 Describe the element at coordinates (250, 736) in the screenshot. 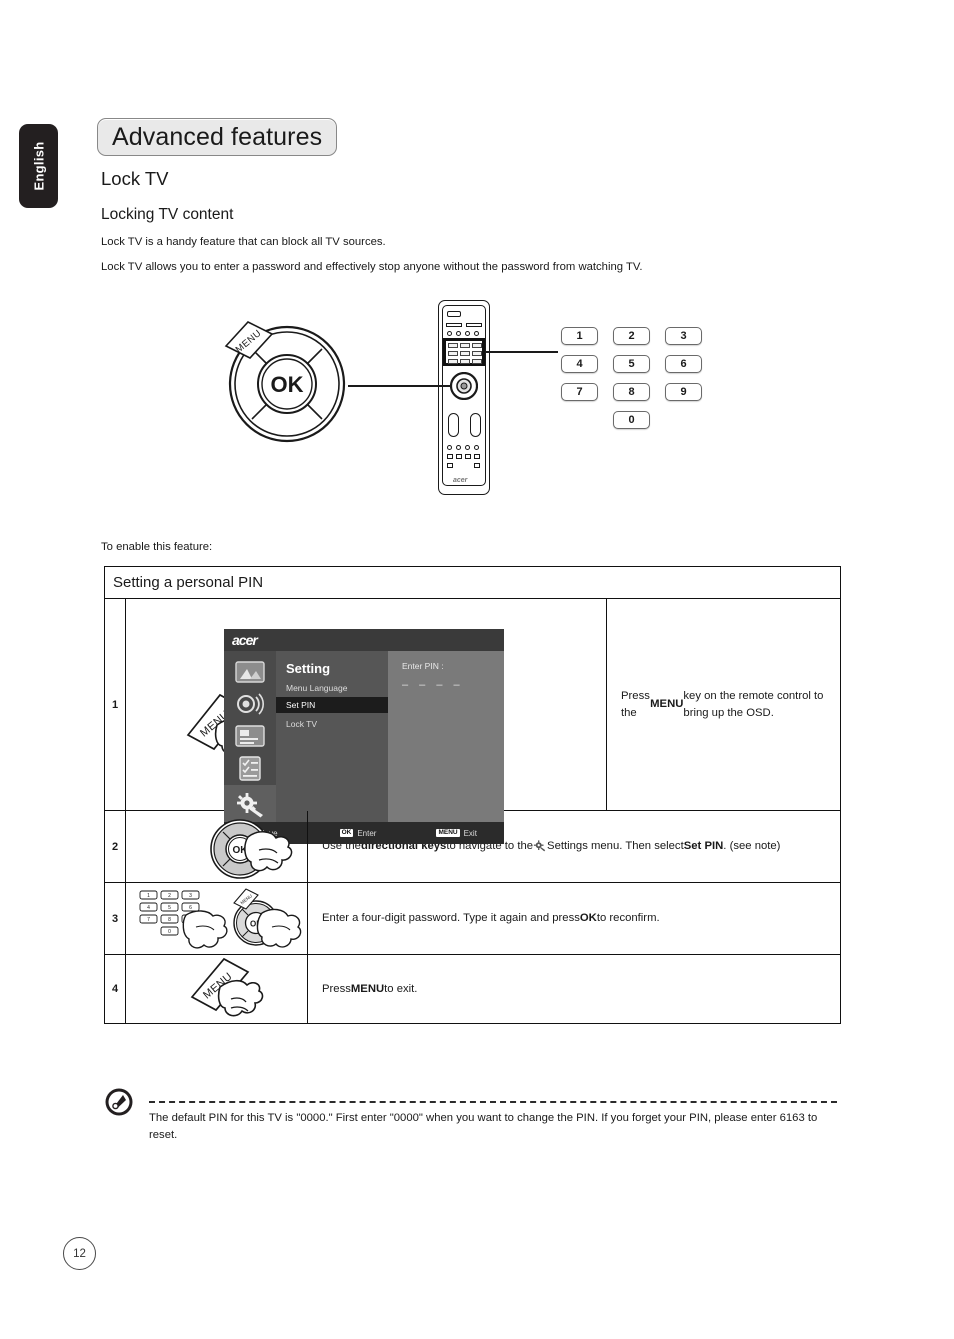

I see `channel-icon` at that location.